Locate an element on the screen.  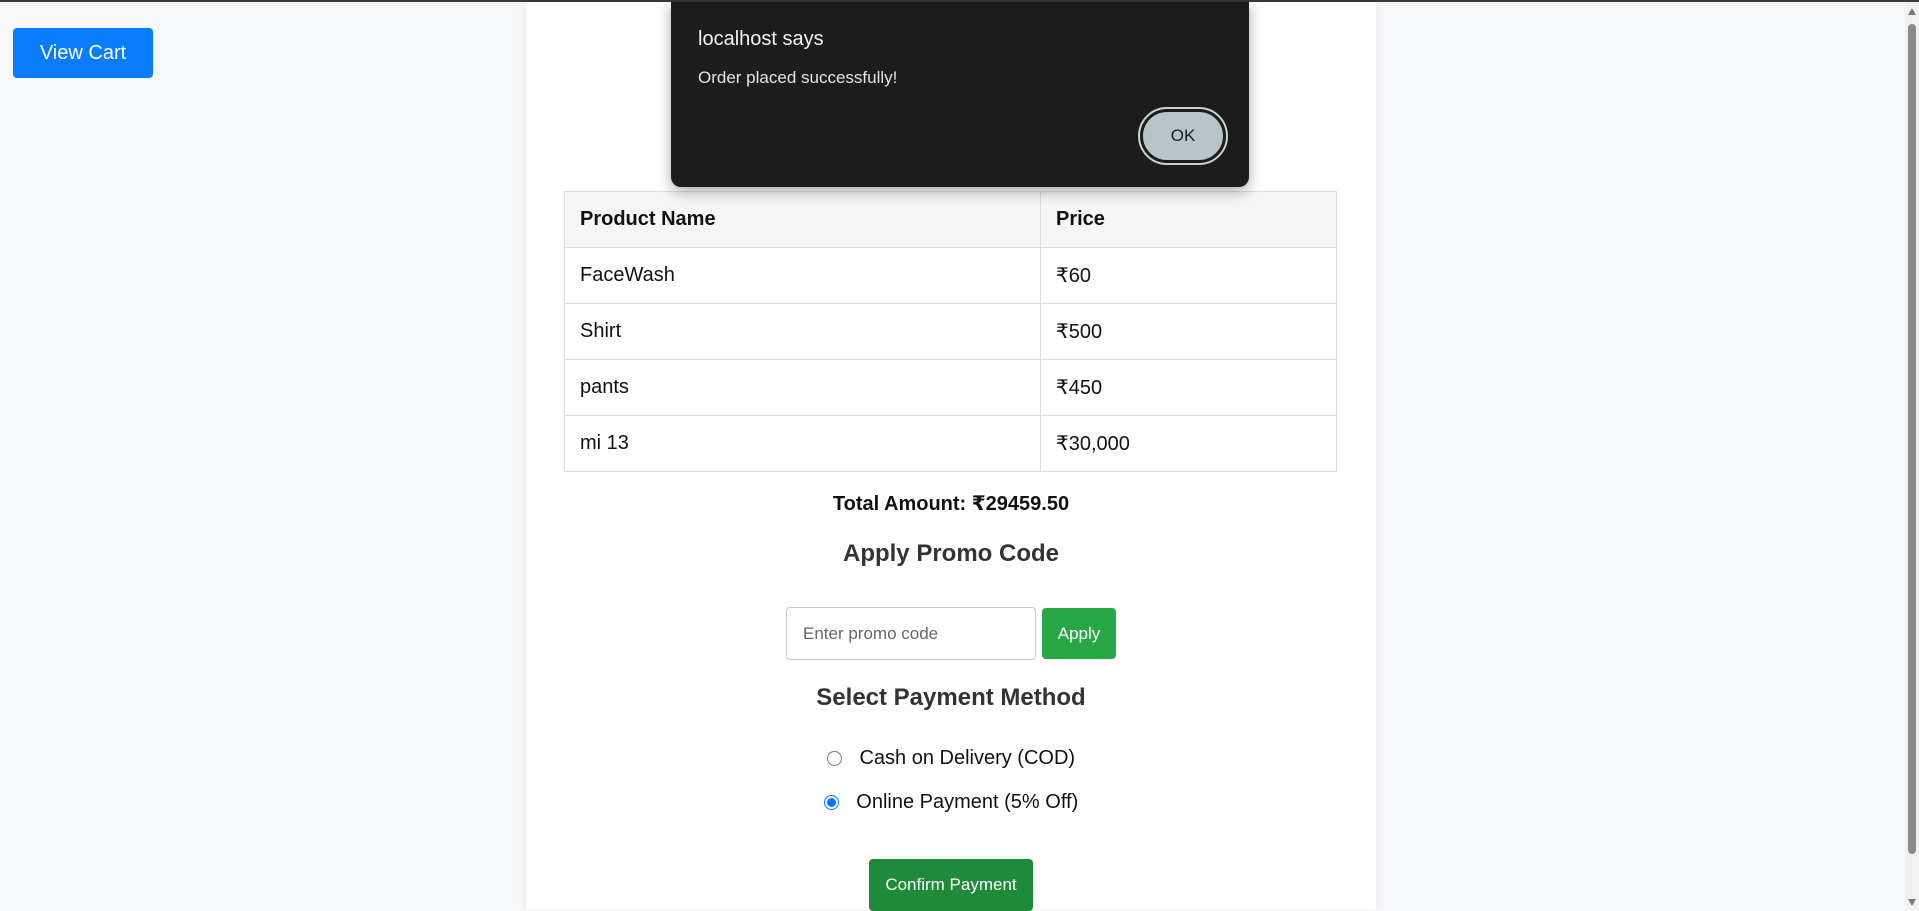
confirm-payment-button: Confirm Payment is located at coordinates (951, 885).